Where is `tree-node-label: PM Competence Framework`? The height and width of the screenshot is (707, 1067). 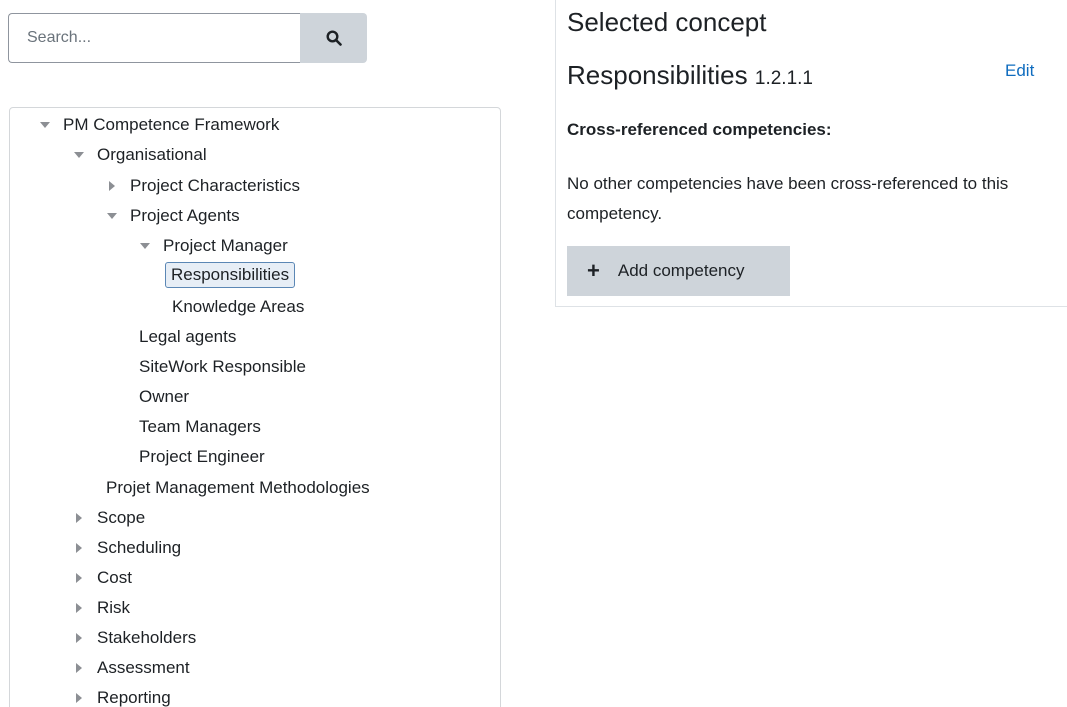
tree-node-label: PM Competence Framework is located at coordinates (171, 124).